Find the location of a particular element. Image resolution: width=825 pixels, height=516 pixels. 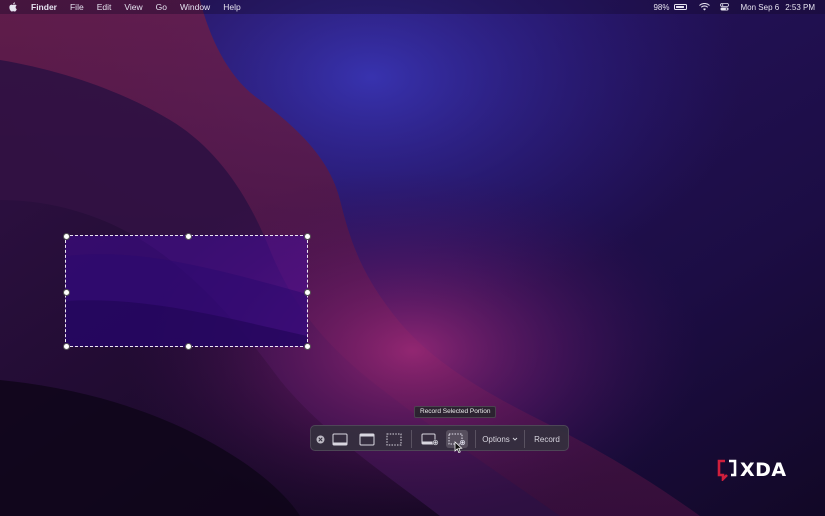

menu-go: Go is located at coordinates (161, 7).